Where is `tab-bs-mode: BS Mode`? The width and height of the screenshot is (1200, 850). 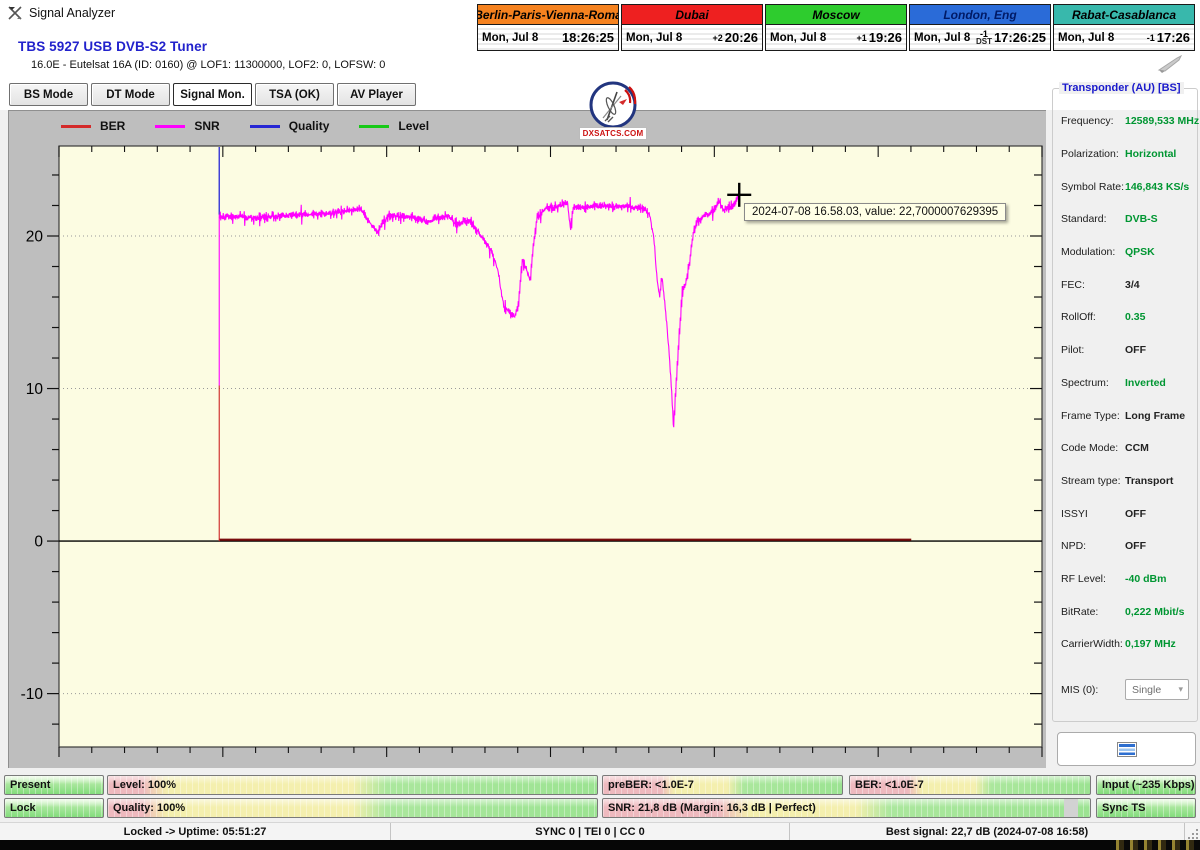 tab-bs-mode: BS Mode is located at coordinates (48, 94).